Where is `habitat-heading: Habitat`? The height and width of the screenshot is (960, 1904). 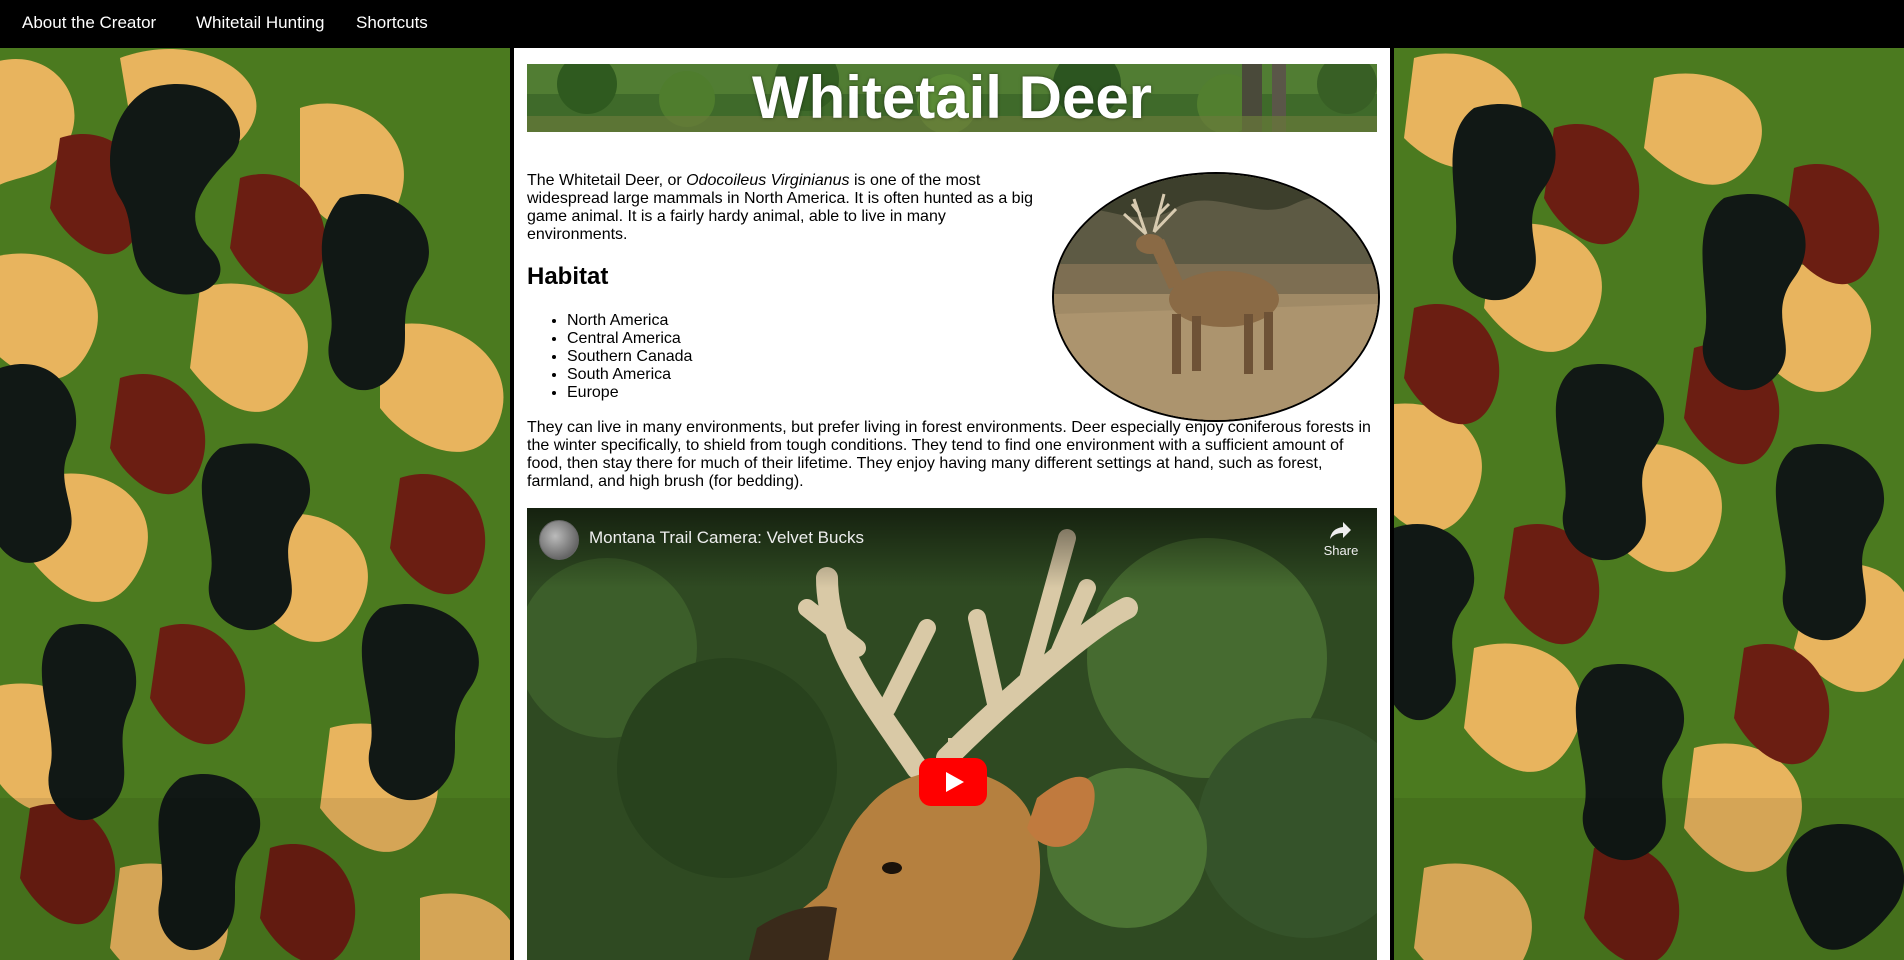 habitat-heading: Habitat is located at coordinates (568, 276).